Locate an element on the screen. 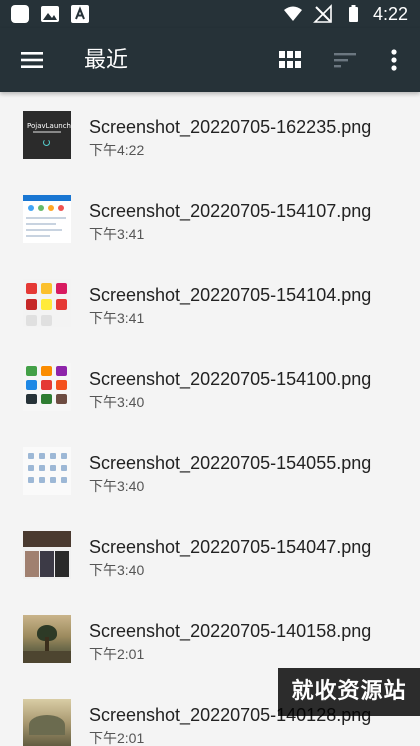 The width and height of the screenshot is (420, 746). status-right: 4:22 is located at coordinates (345, 14).